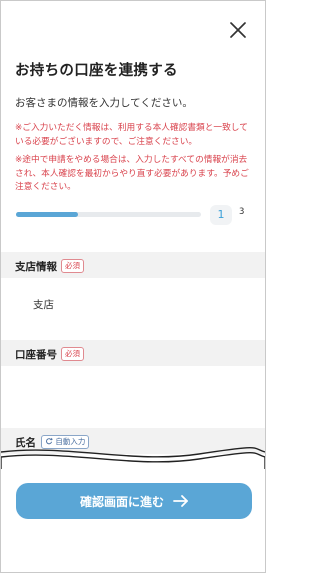 Image resolution: width=320 pixels, height=573 pixels. I want to click on current-step-indicator: 1, so click(221, 215).